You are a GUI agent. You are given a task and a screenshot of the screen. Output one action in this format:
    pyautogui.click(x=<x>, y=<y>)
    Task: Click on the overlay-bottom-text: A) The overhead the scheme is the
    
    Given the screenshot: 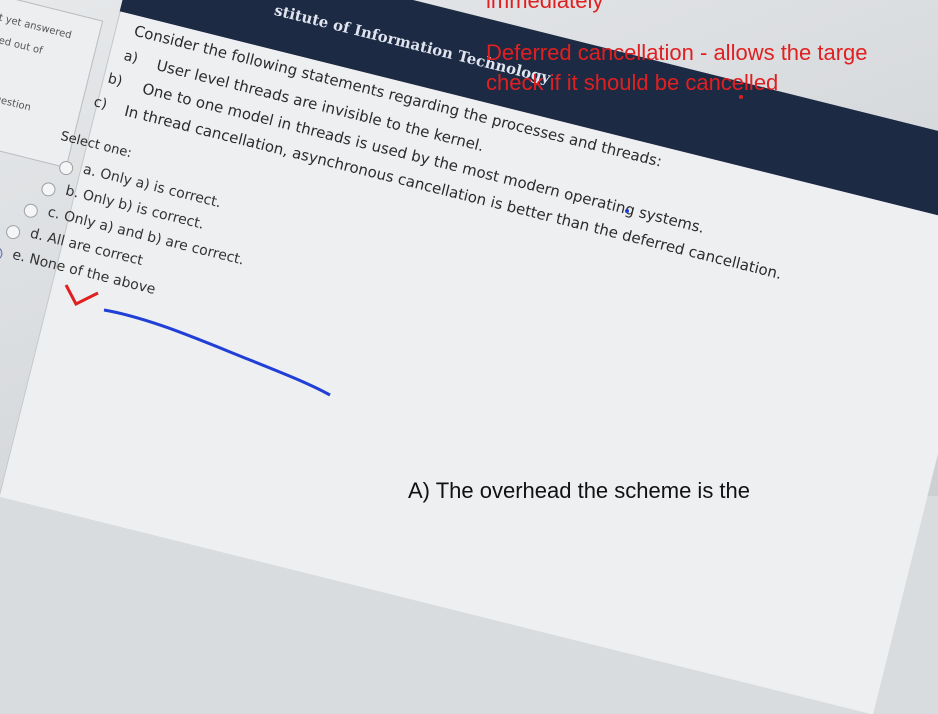 What is the action you would take?
    pyautogui.click(x=579, y=490)
    